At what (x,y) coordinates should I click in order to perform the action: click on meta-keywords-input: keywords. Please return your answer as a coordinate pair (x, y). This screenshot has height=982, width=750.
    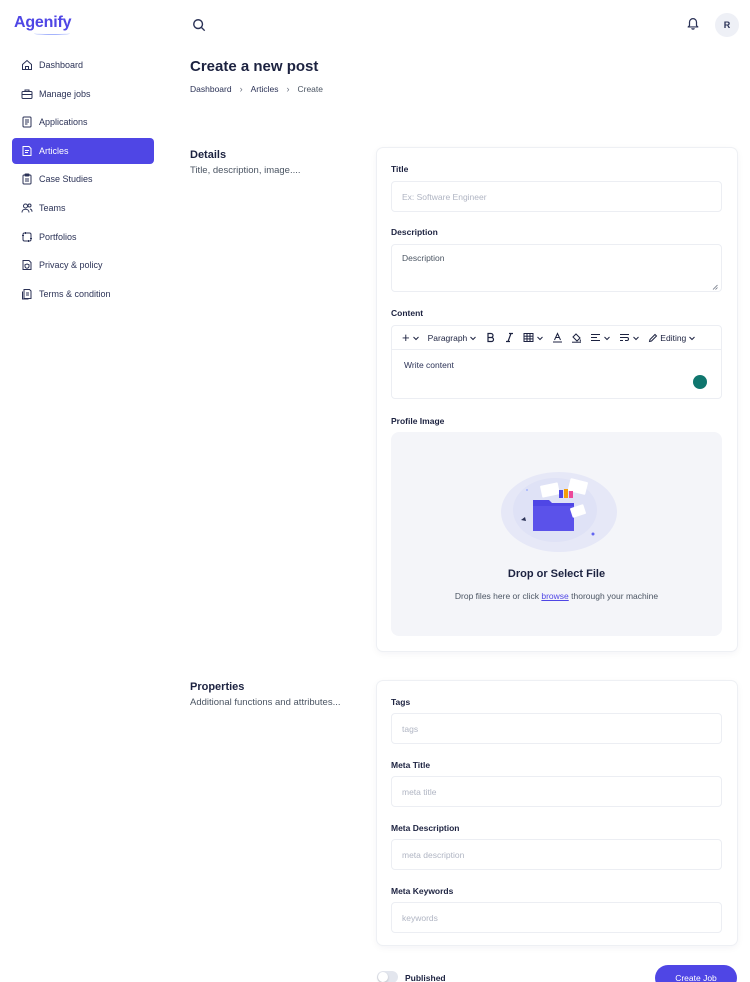
    Looking at the image, I should click on (556, 917).